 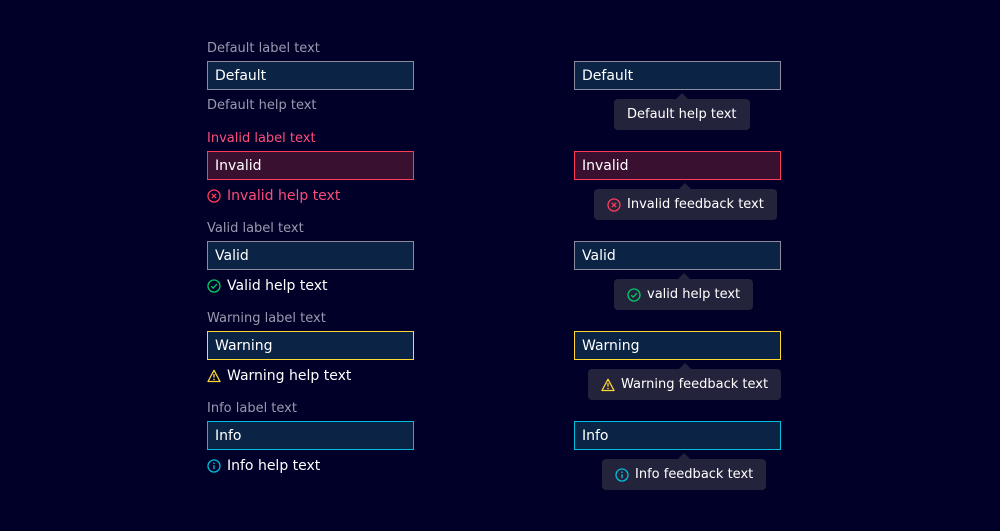 What do you see at coordinates (695, 384) in the screenshot?
I see `warning-tooltip-text: Warning feedback text` at bounding box center [695, 384].